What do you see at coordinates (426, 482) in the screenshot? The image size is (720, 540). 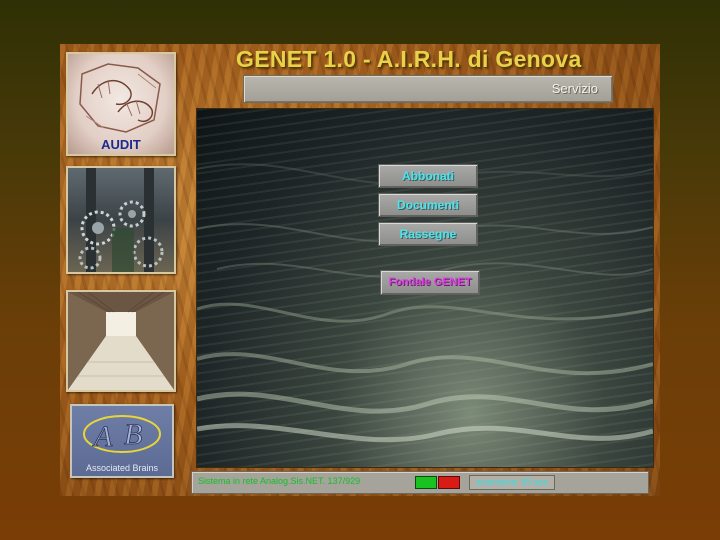 I see `status-led-green` at bounding box center [426, 482].